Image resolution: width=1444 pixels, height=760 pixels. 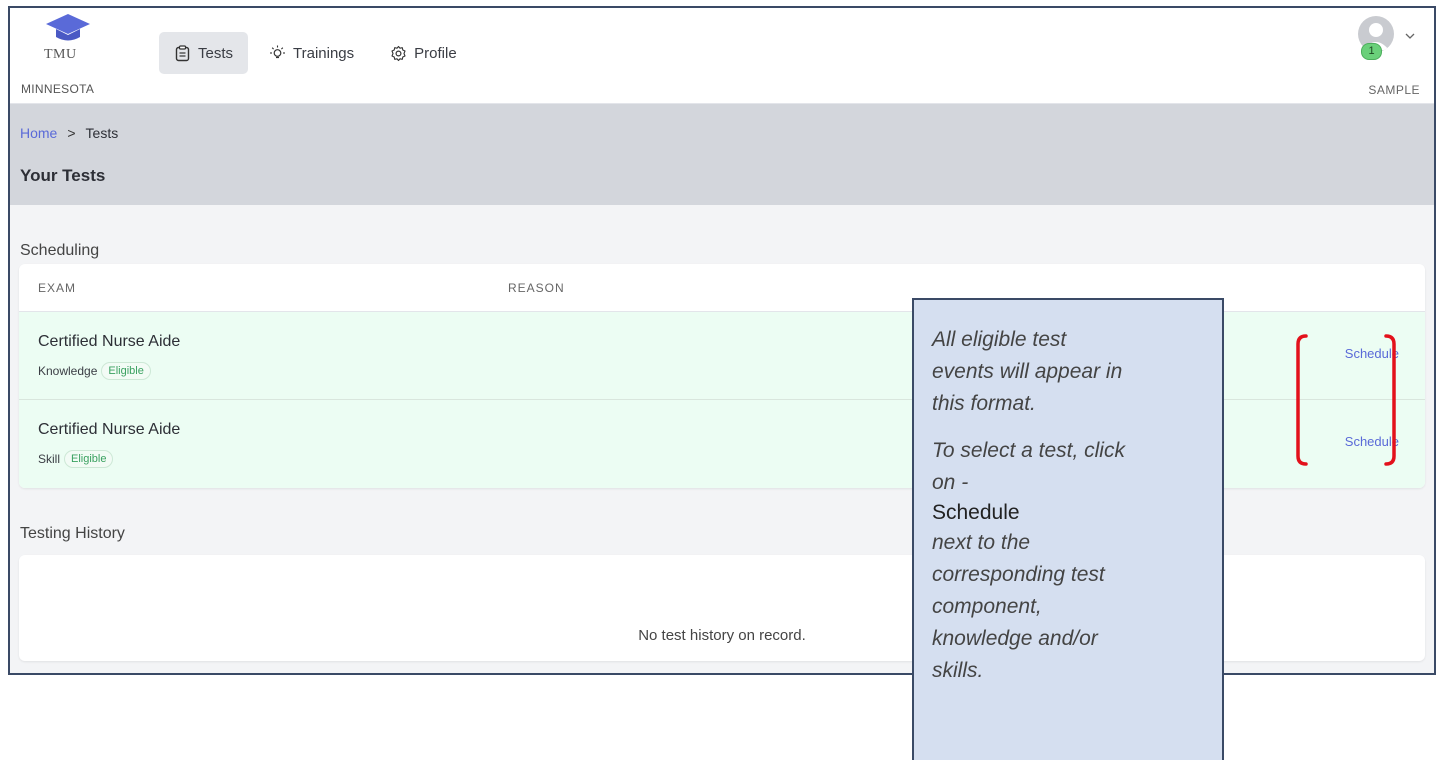 I want to click on callout-line: To select a test, click, so click(x=1028, y=450).